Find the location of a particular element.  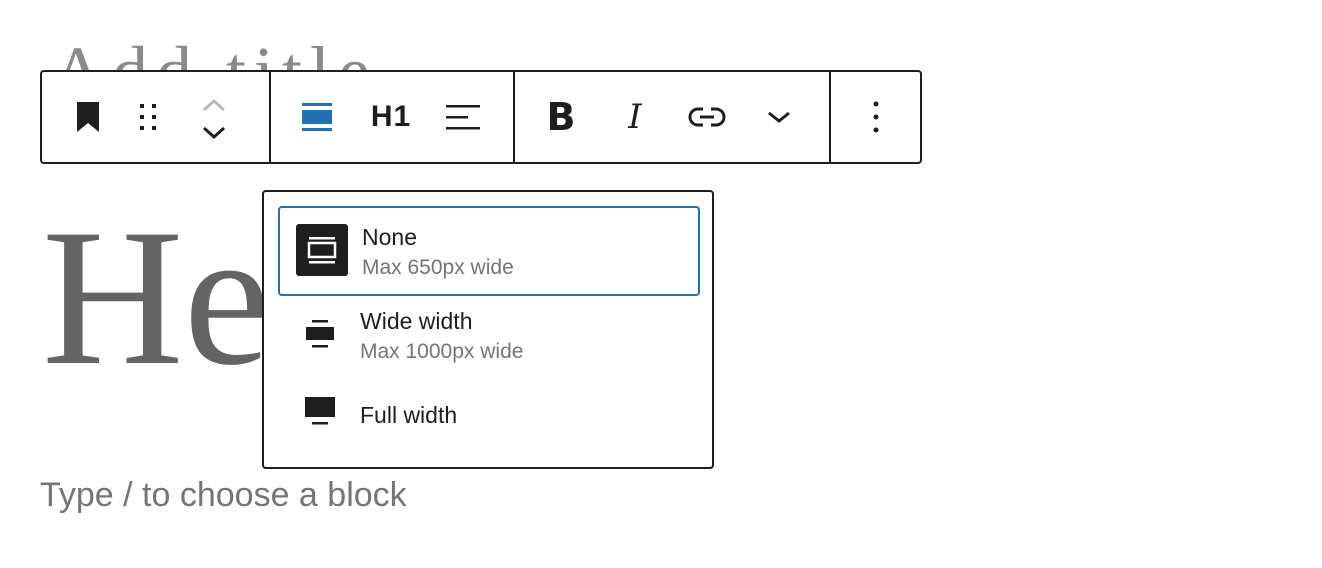

block-type-button is located at coordinates (88, 117).